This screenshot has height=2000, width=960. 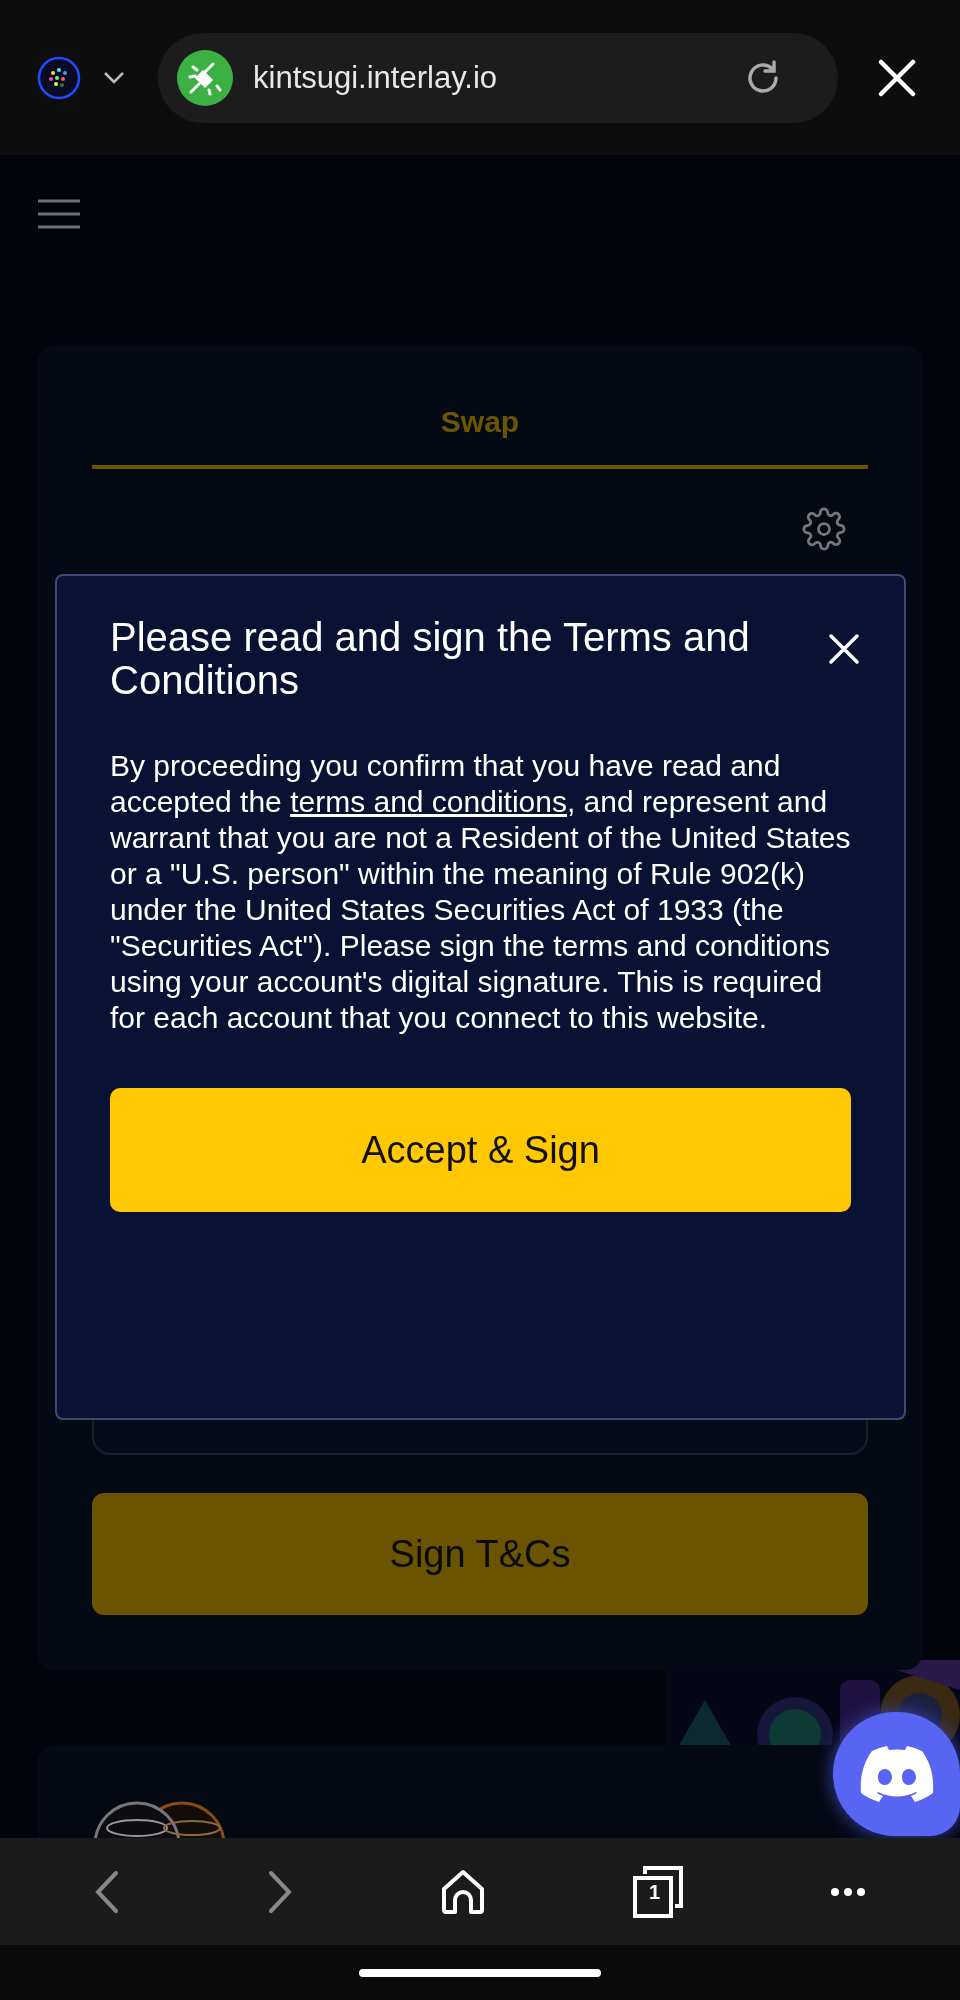 What do you see at coordinates (205, 77) in the screenshot?
I see `plug-icon` at bounding box center [205, 77].